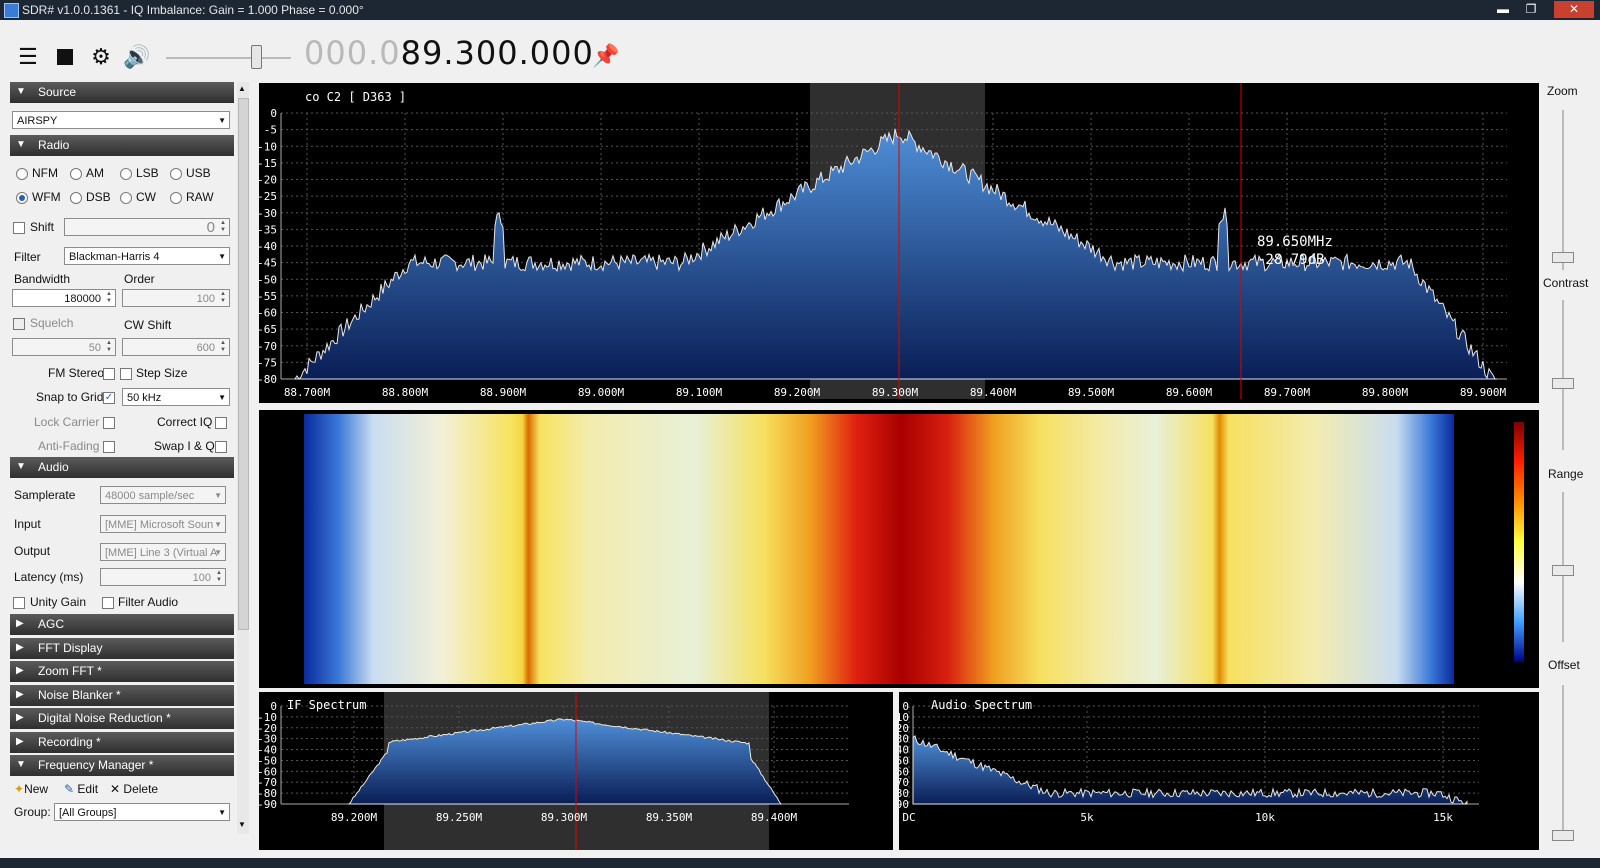 The height and width of the screenshot is (868, 1600). Describe the element at coordinates (81, 789) in the screenshot. I see `edit-button: ✎ Edit` at that location.